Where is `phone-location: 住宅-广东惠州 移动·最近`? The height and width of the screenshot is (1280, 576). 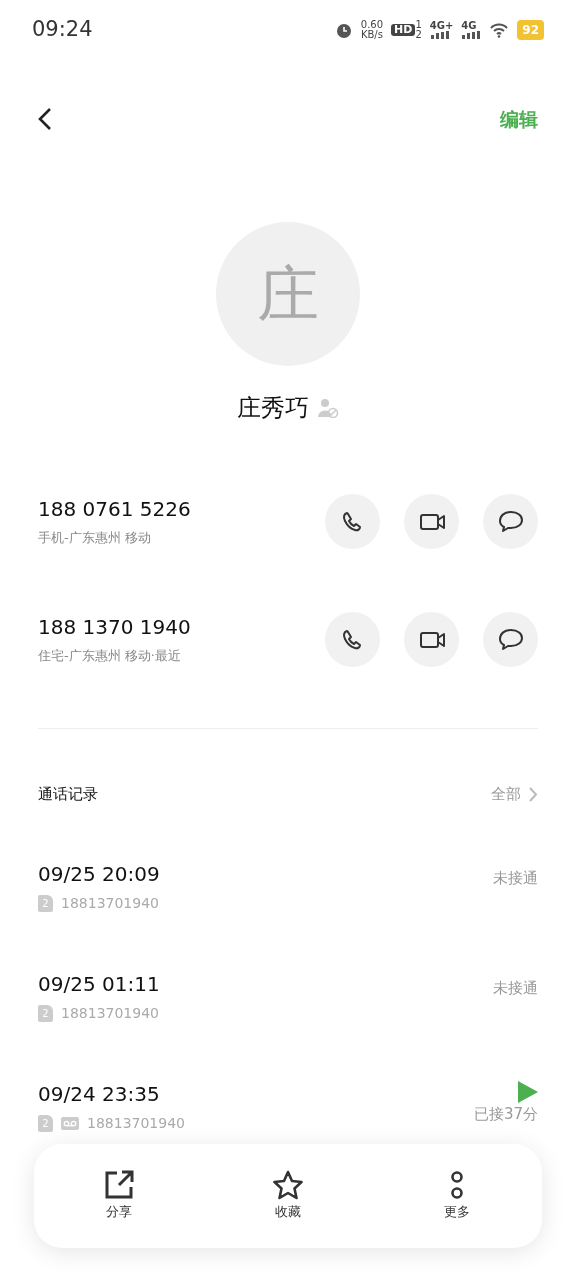
phone-location: 住宅-广东惠州 移动·最近 is located at coordinates (110, 656).